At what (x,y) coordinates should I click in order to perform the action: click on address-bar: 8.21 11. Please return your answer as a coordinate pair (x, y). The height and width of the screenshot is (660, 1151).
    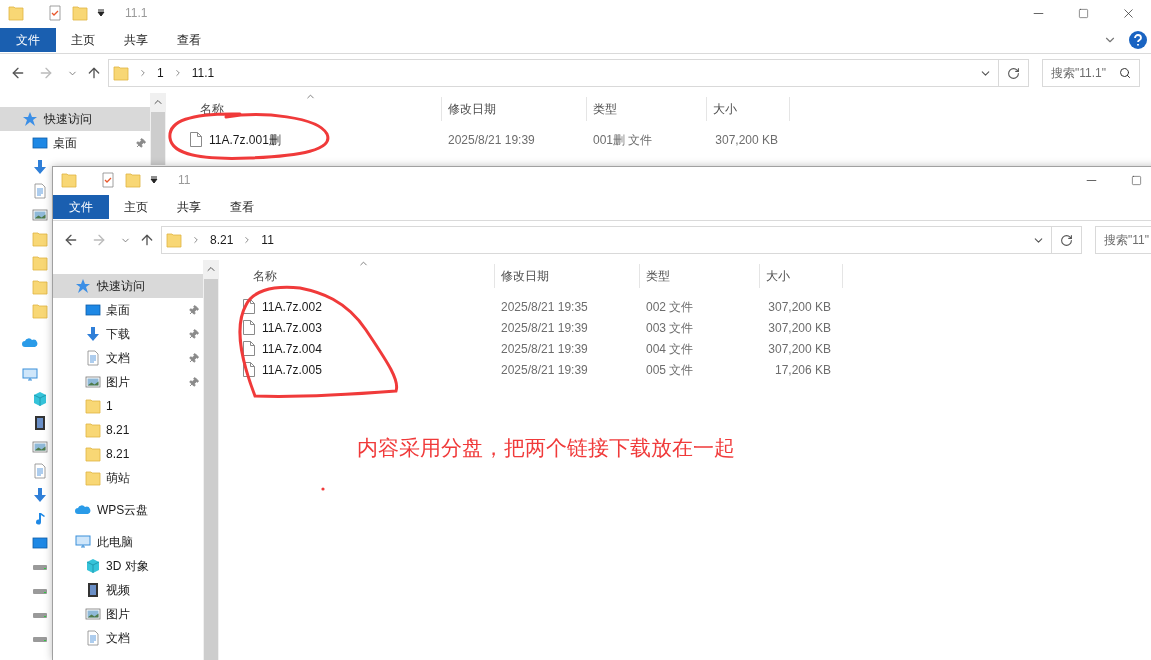
    Looking at the image, I should click on (606, 240).